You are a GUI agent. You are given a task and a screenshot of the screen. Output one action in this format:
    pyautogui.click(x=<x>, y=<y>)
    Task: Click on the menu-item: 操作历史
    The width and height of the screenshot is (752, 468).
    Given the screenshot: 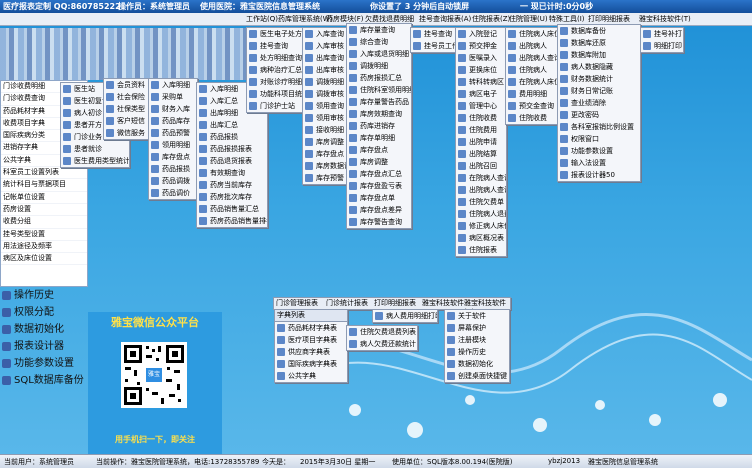 What is the action you would take?
    pyautogui.click(x=477, y=352)
    